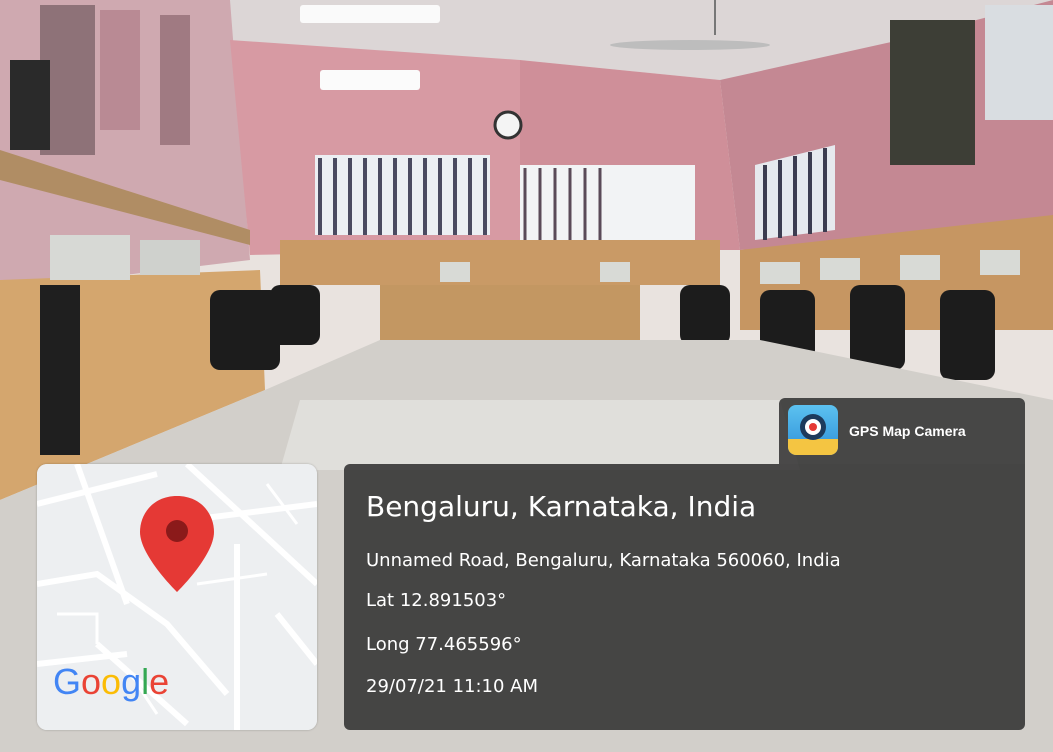  Describe the element at coordinates (111, 681) in the screenshot. I see `google-logo: Google` at that location.